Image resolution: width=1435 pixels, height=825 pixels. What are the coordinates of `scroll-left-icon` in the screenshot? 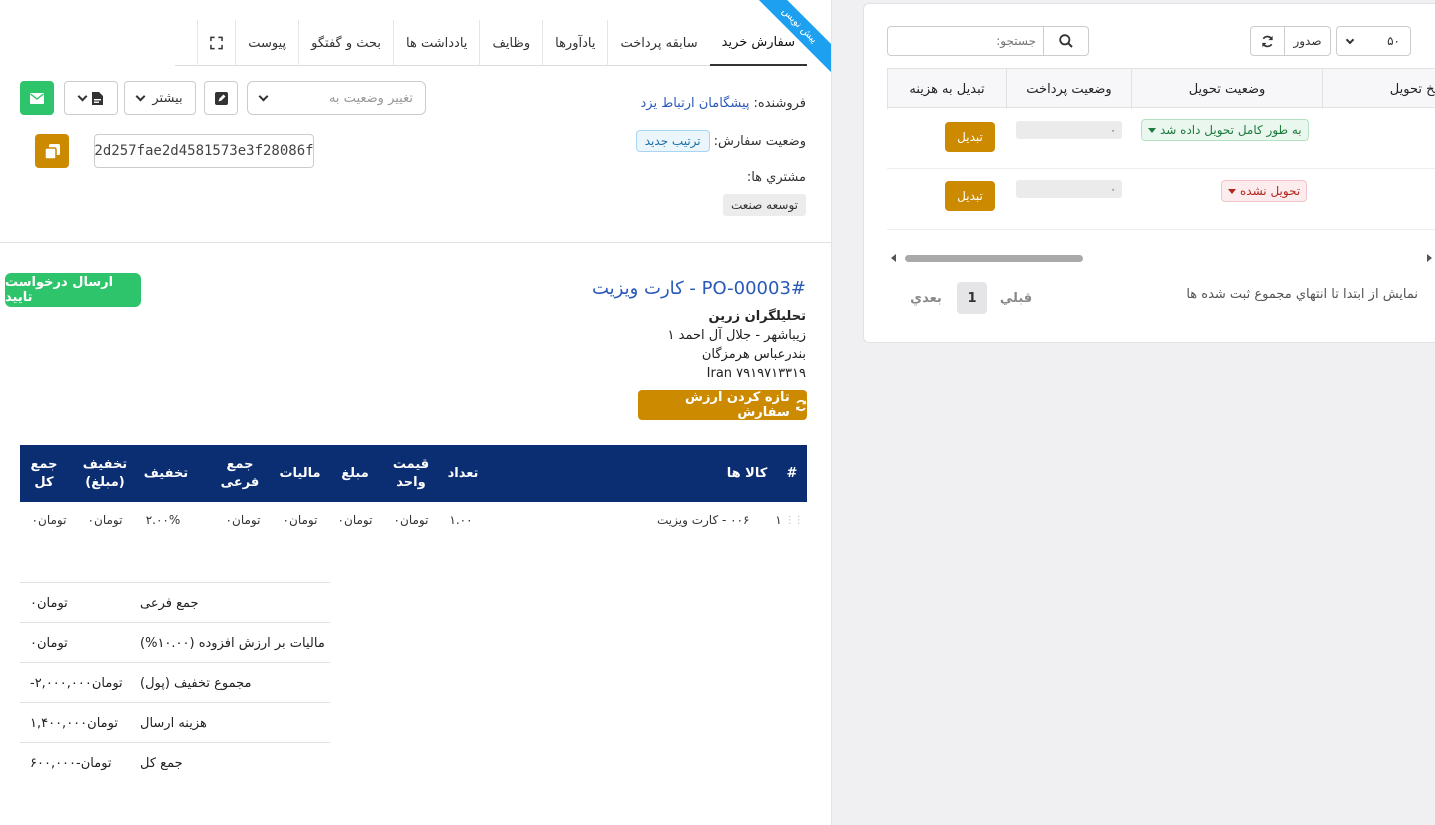 It's located at (893, 258).